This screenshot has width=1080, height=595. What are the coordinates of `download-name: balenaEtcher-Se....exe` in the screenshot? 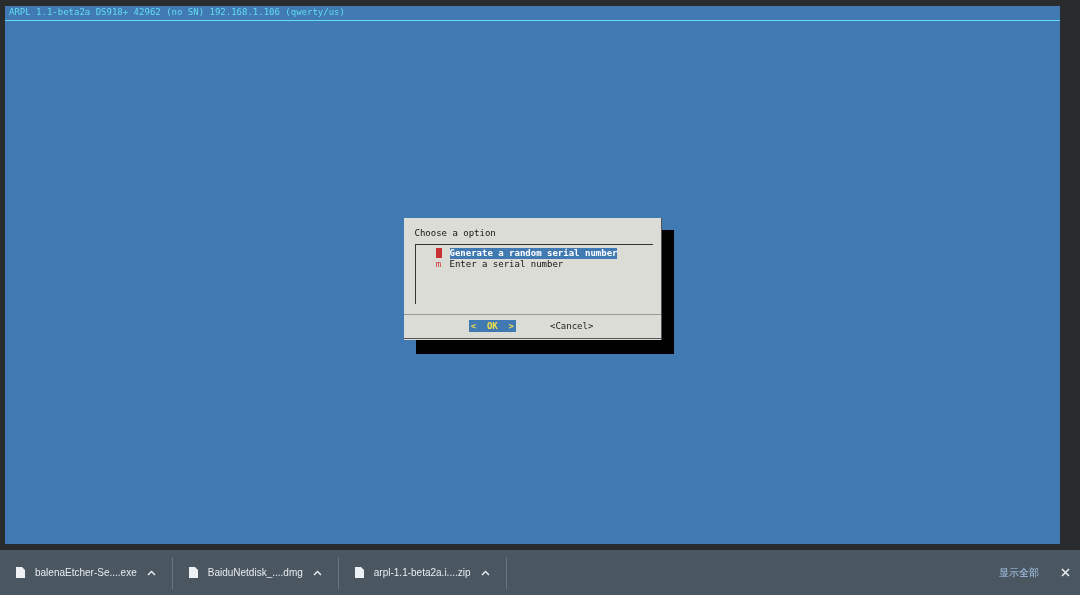 It's located at (86, 572).